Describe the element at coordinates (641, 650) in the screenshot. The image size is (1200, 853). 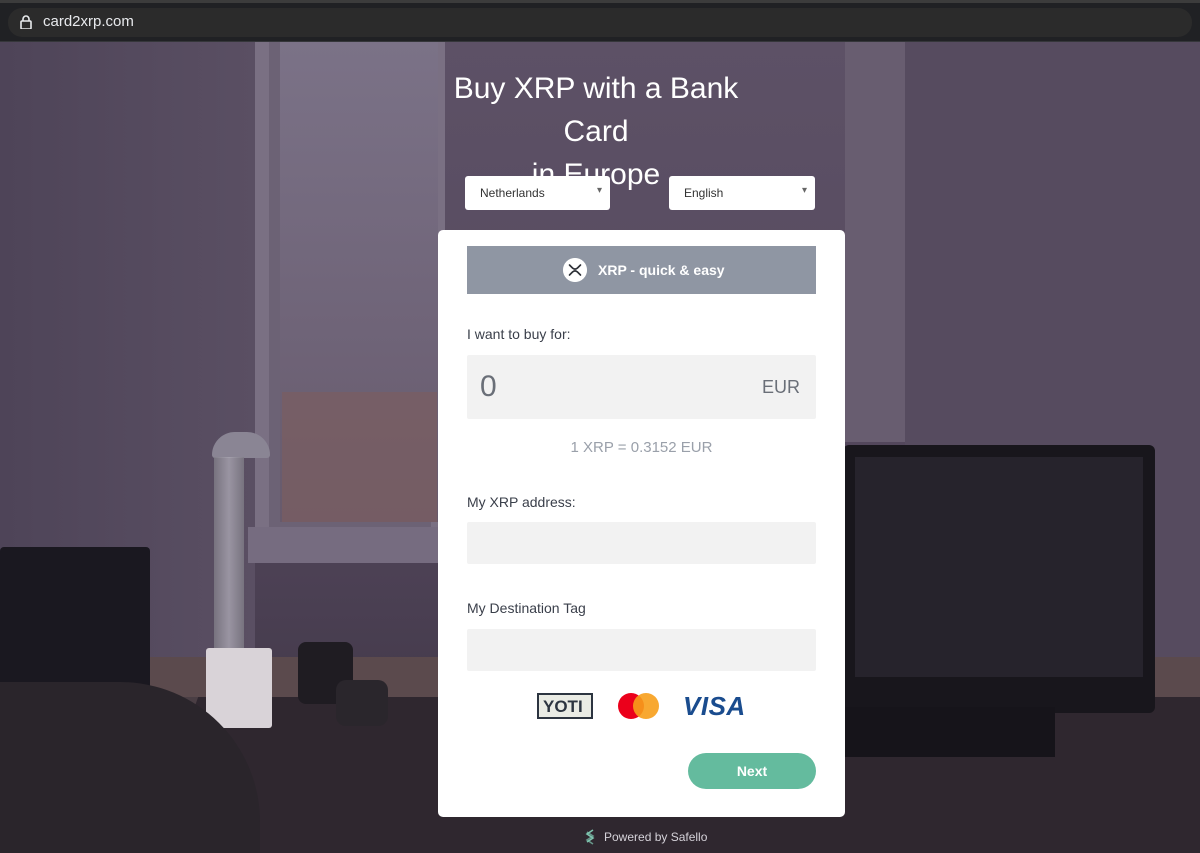
I see `destination-tag-input` at that location.